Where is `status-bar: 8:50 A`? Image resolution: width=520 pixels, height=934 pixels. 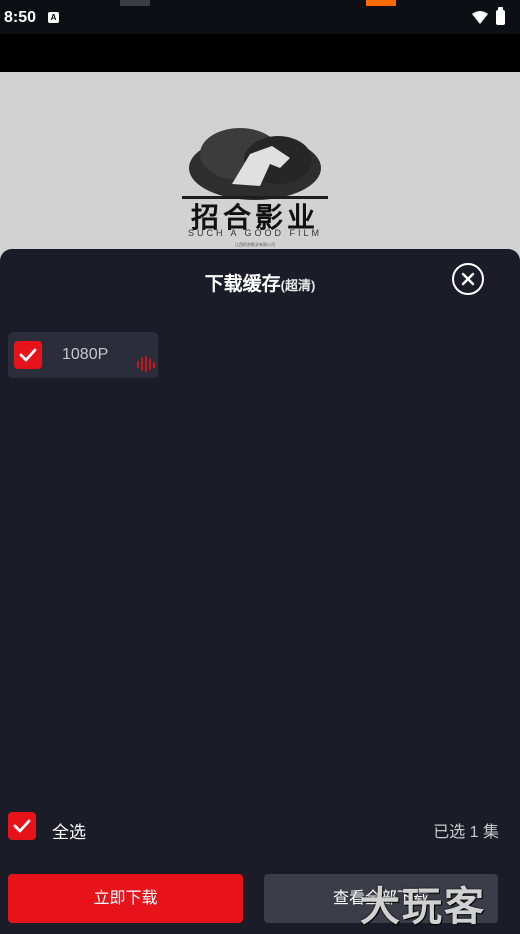
status-bar: 8:50 A is located at coordinates (260, 17).